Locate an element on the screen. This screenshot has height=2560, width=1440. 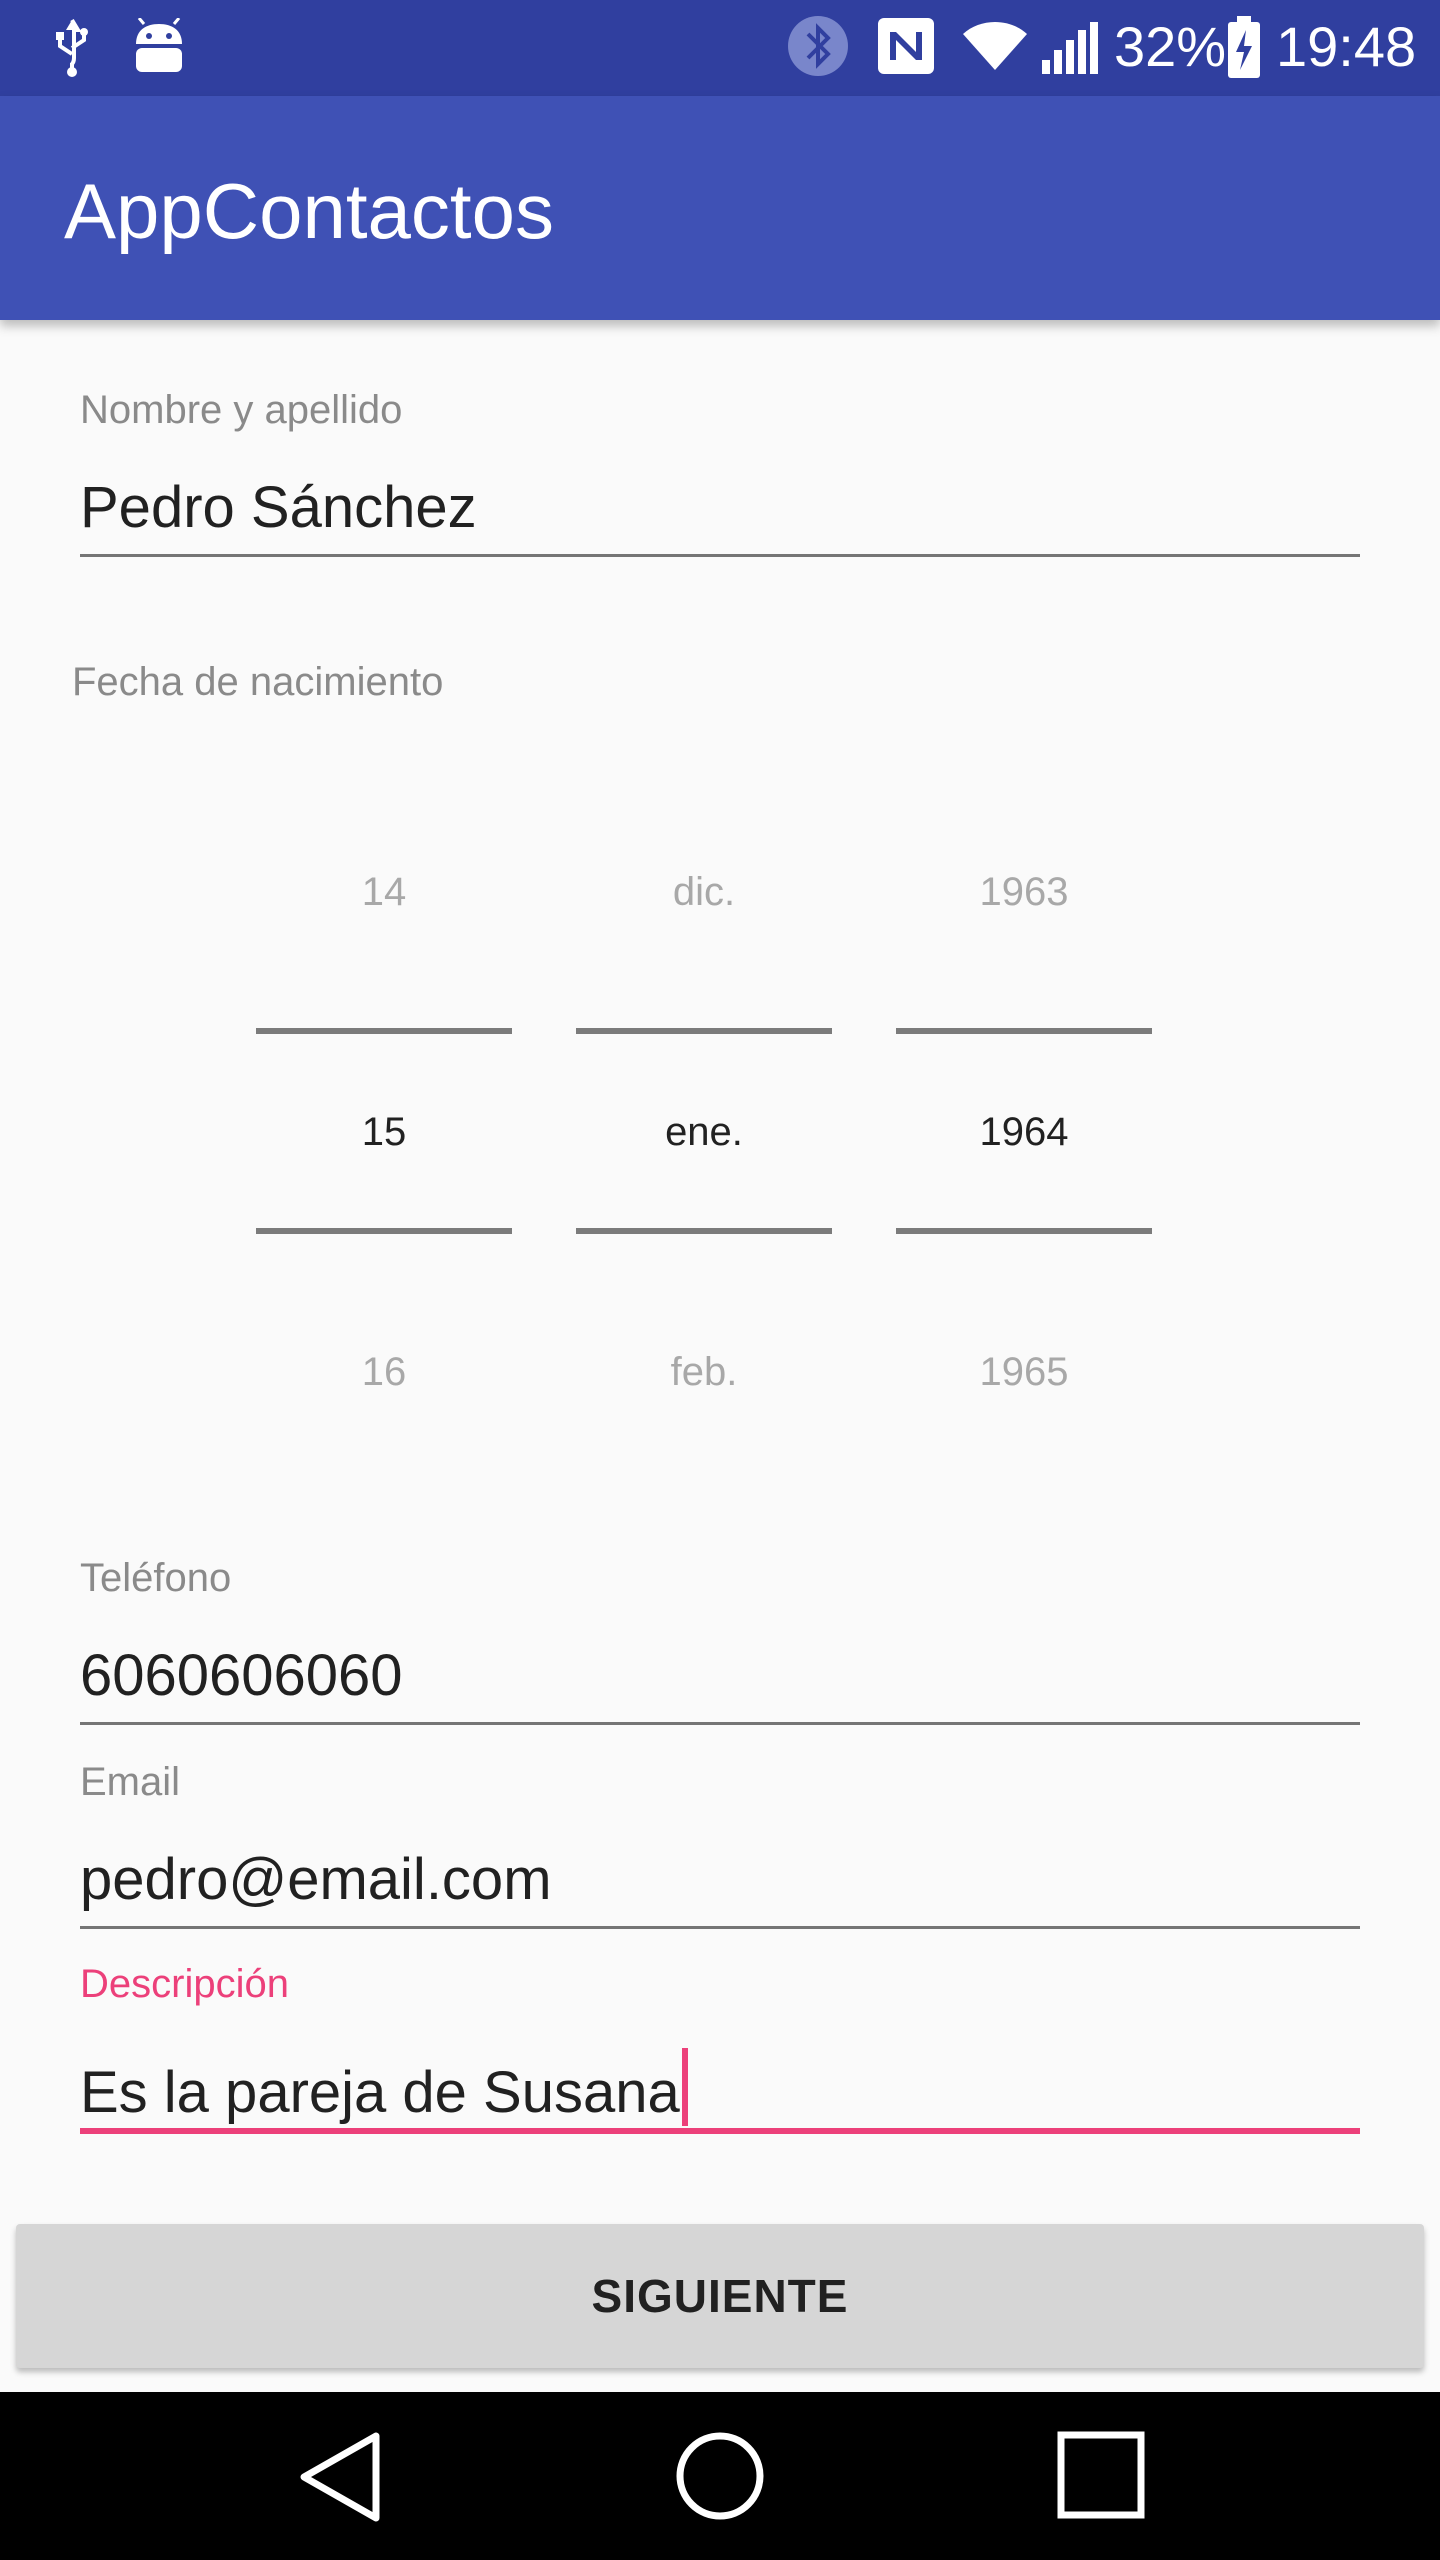
year-divider-top is located at coordinates (1024, 1031).